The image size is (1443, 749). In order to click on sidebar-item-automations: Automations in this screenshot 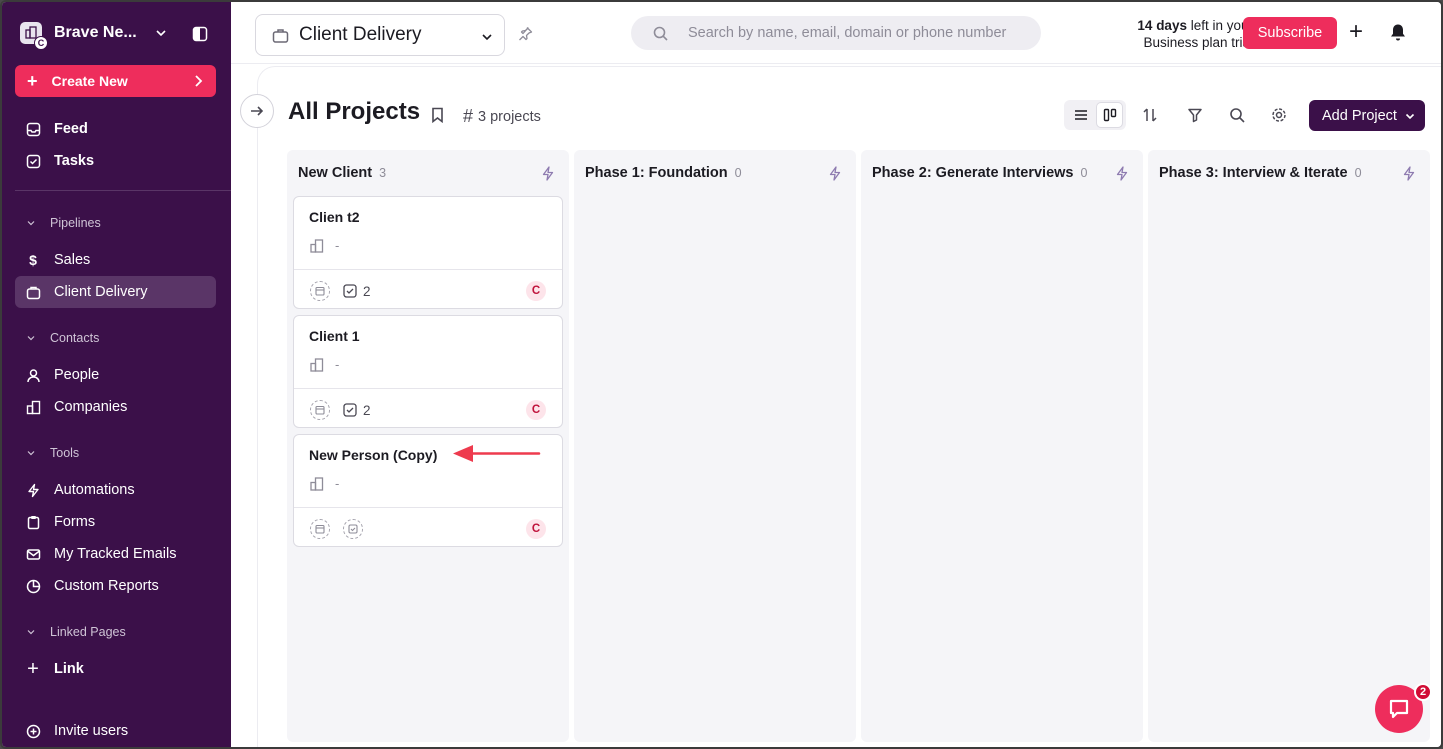, I will do `click(115, 490)`.